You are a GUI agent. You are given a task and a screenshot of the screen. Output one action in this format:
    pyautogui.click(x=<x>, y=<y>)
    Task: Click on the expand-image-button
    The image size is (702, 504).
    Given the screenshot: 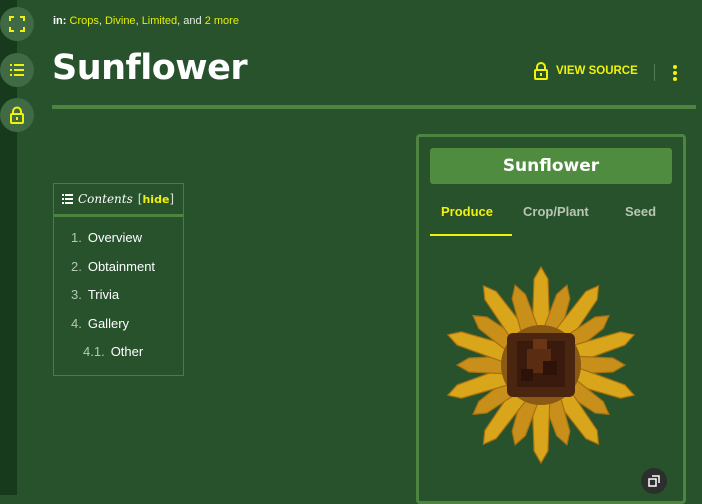 What is the action you would take?
    pyautogui.click(x=654, y=481)
    